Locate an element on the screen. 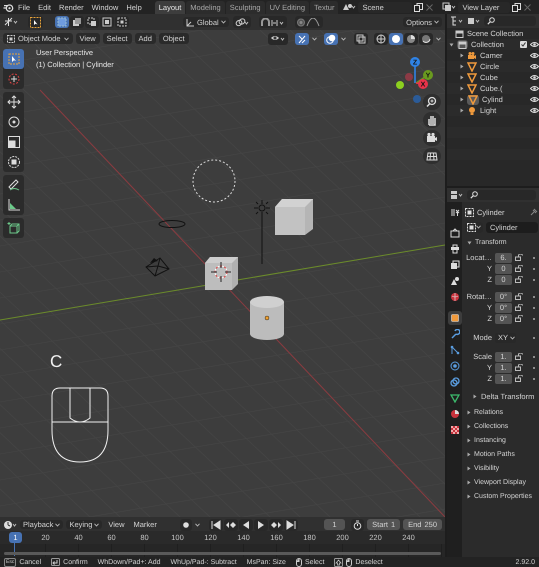 The height and width of the screenshot is (567, 539). circle-object is located at coordinates (172, 224).